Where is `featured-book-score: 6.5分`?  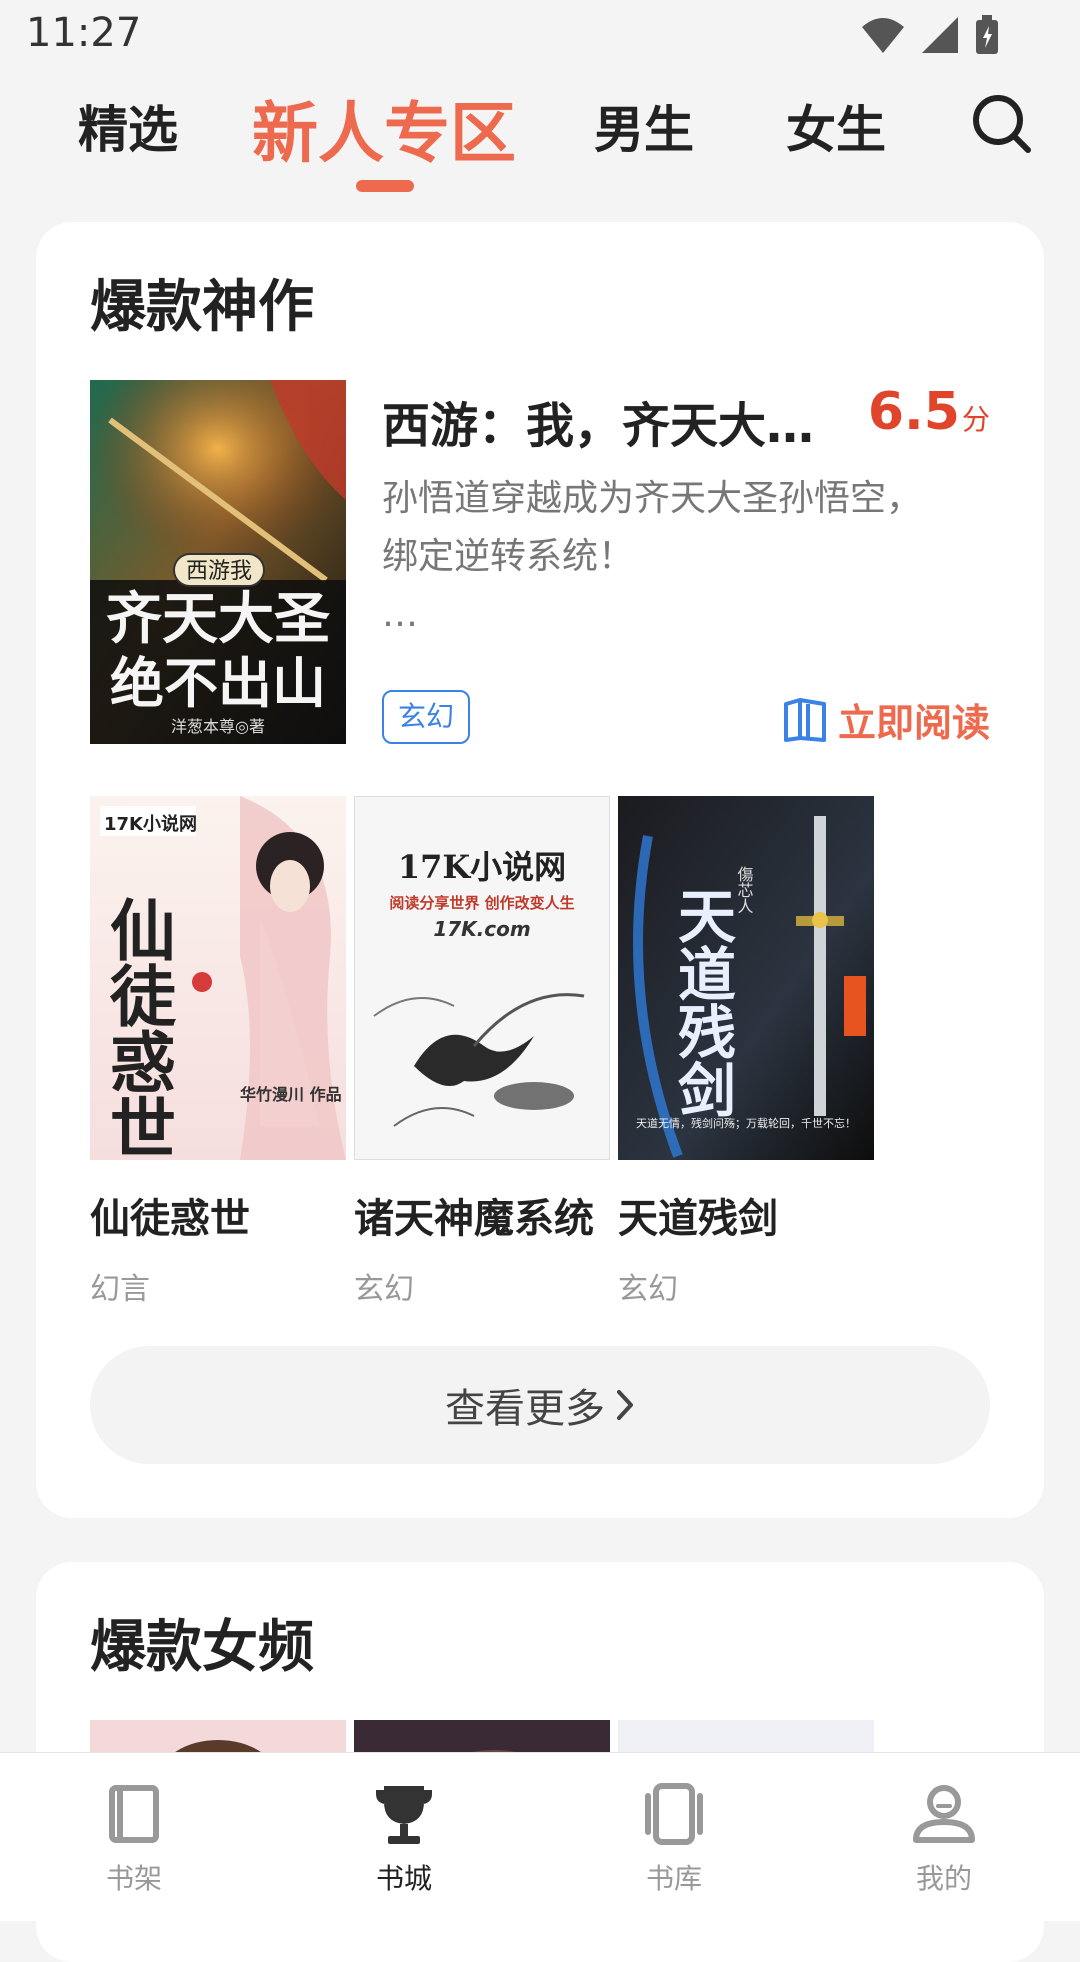
featured-book-score: 6.5分 is located at coordinates (929, 412).